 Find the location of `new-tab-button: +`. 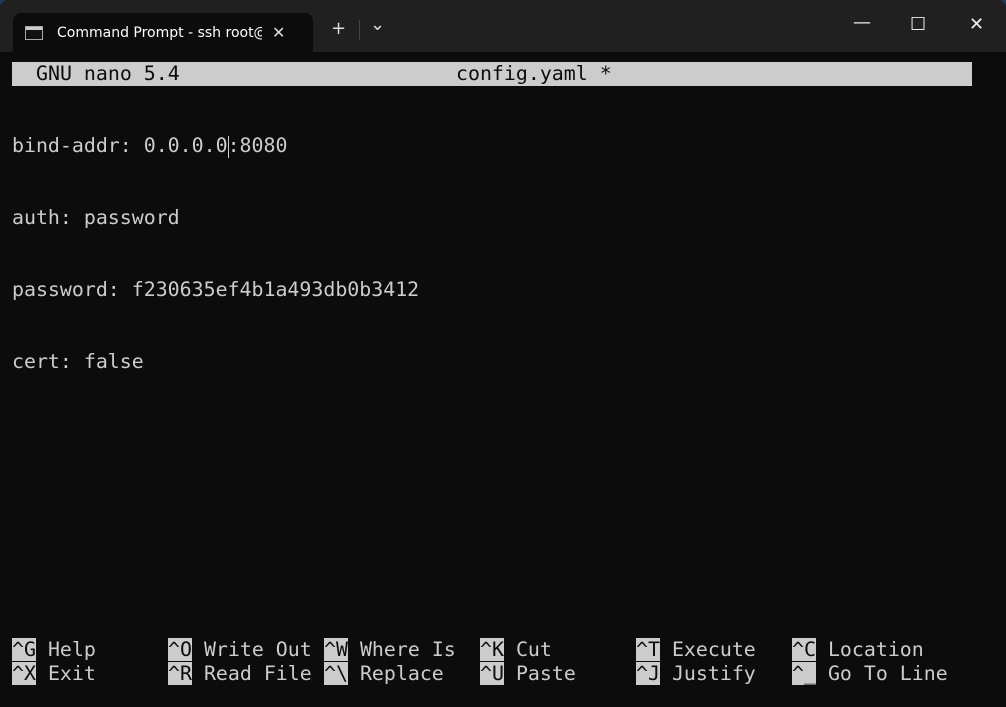

new-tab-button: + is located at coordinates (338, 28).